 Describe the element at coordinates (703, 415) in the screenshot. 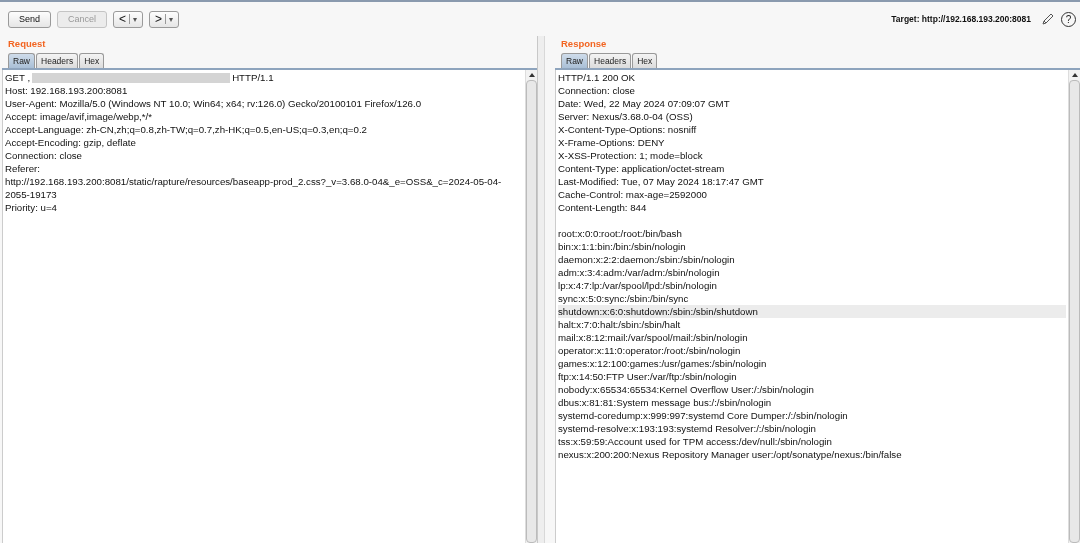

I see `response-line: systemd-coredump:x:999:997:systemd Core Dumper:/:/sbin/nologin` at that location.